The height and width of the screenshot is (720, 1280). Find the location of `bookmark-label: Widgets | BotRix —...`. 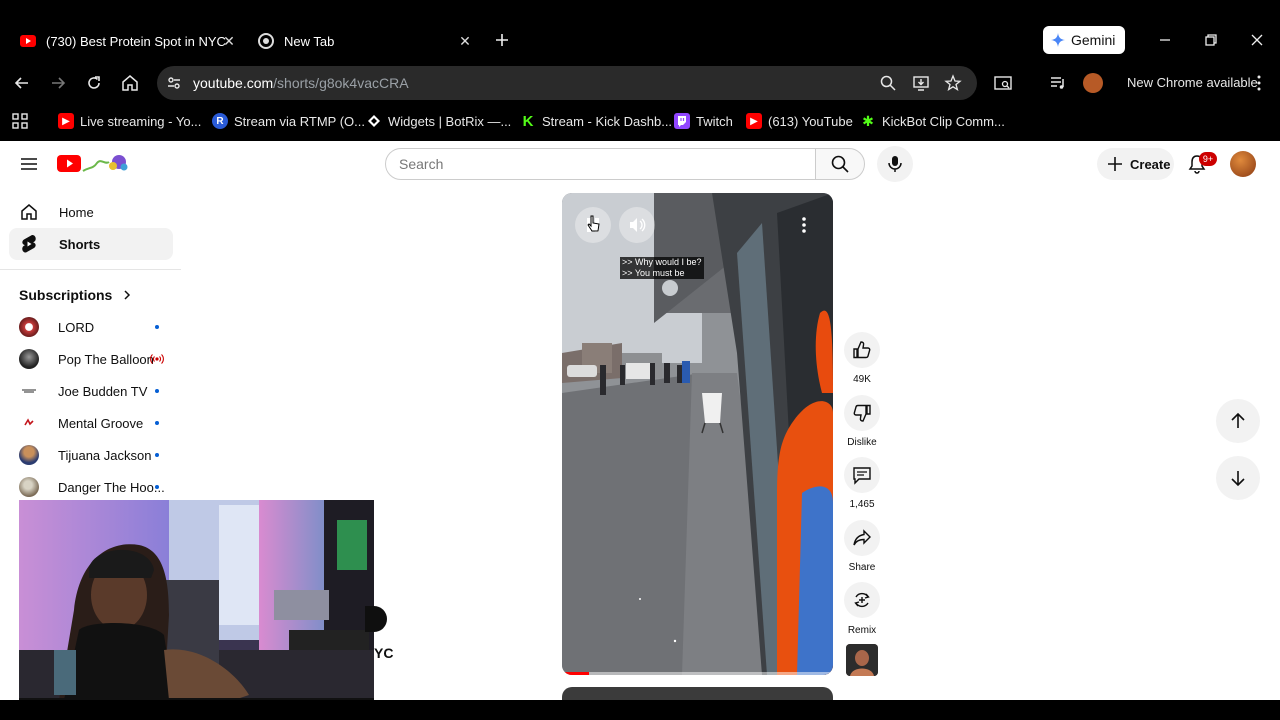

bookmark-label: Widgets | BotRix —... is located at coordinates (450, 121).